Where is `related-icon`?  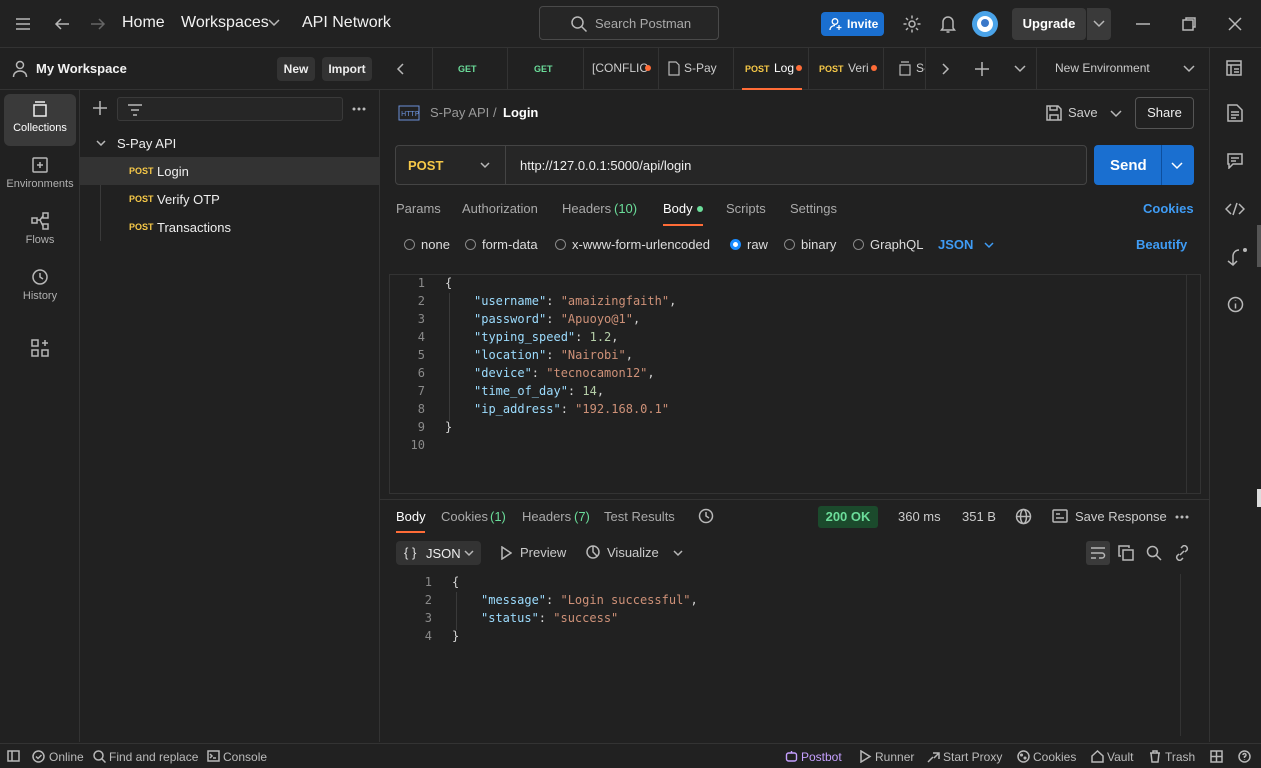
related-icon is located at coordinates (1238, 257).